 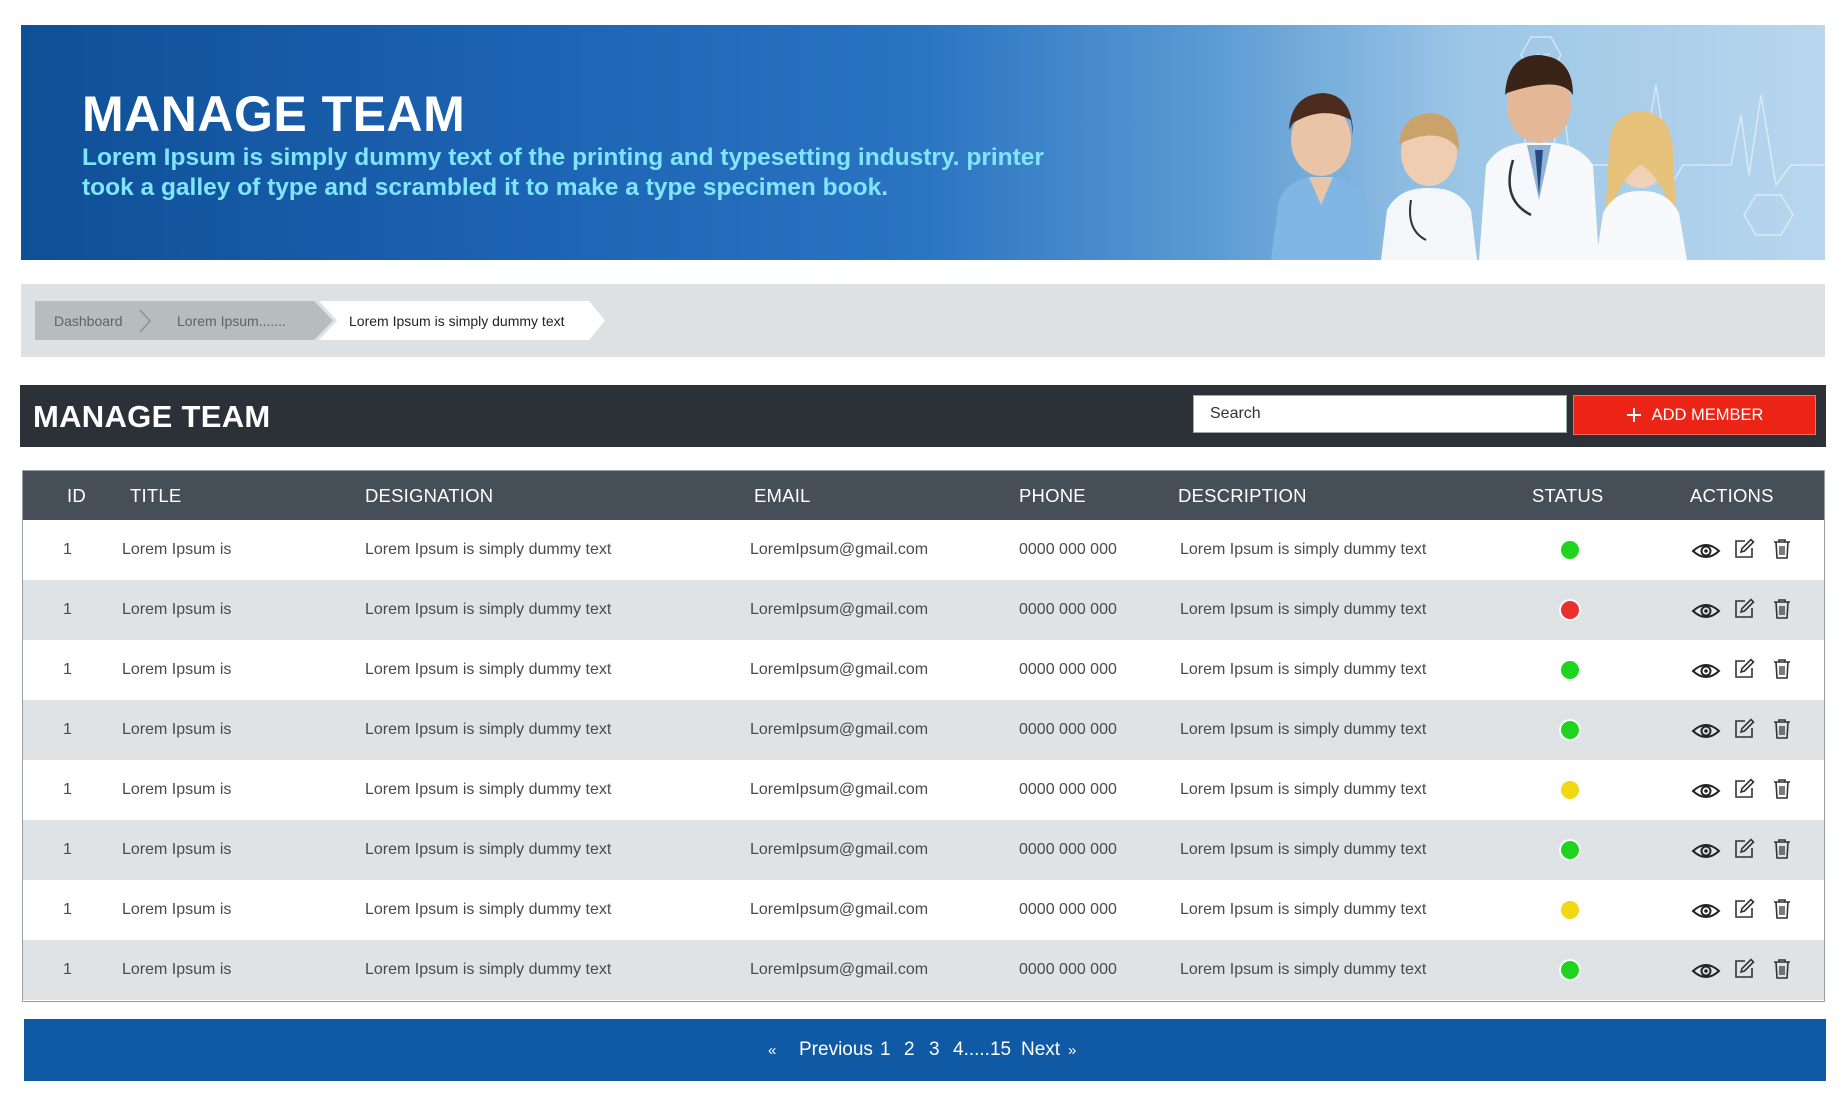 What do you see at coordinates (457, 321) in the screenshot?
I see `breadcrumb-item-current: Lorem Ipsum is simply dummy text` at bounding box center [457, 321].